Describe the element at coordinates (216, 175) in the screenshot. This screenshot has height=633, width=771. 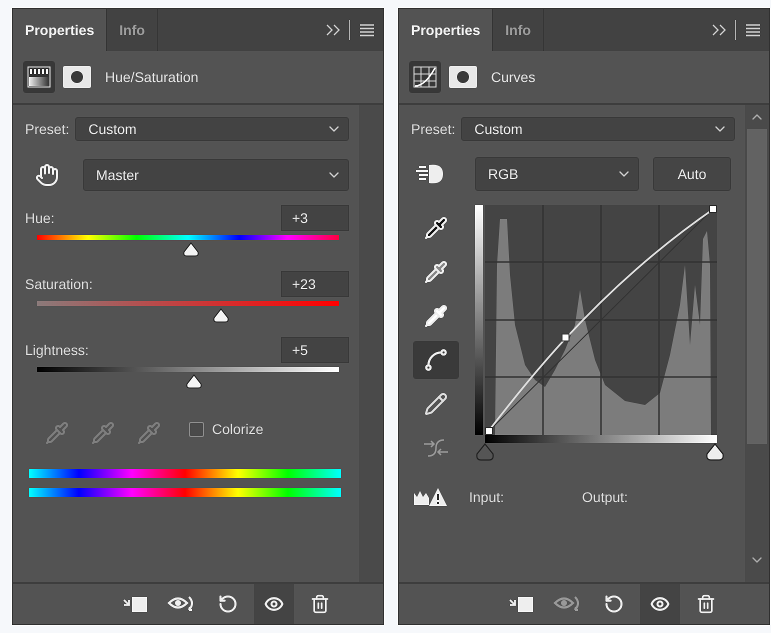
I see `channel-dropdown: Master` at that location.